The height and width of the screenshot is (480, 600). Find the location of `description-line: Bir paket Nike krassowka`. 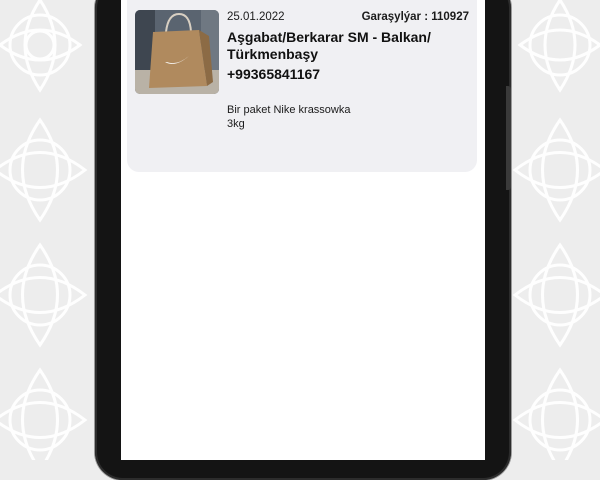

description-line: Bir paket Nike krassowka is located at coordinates (289, 110).